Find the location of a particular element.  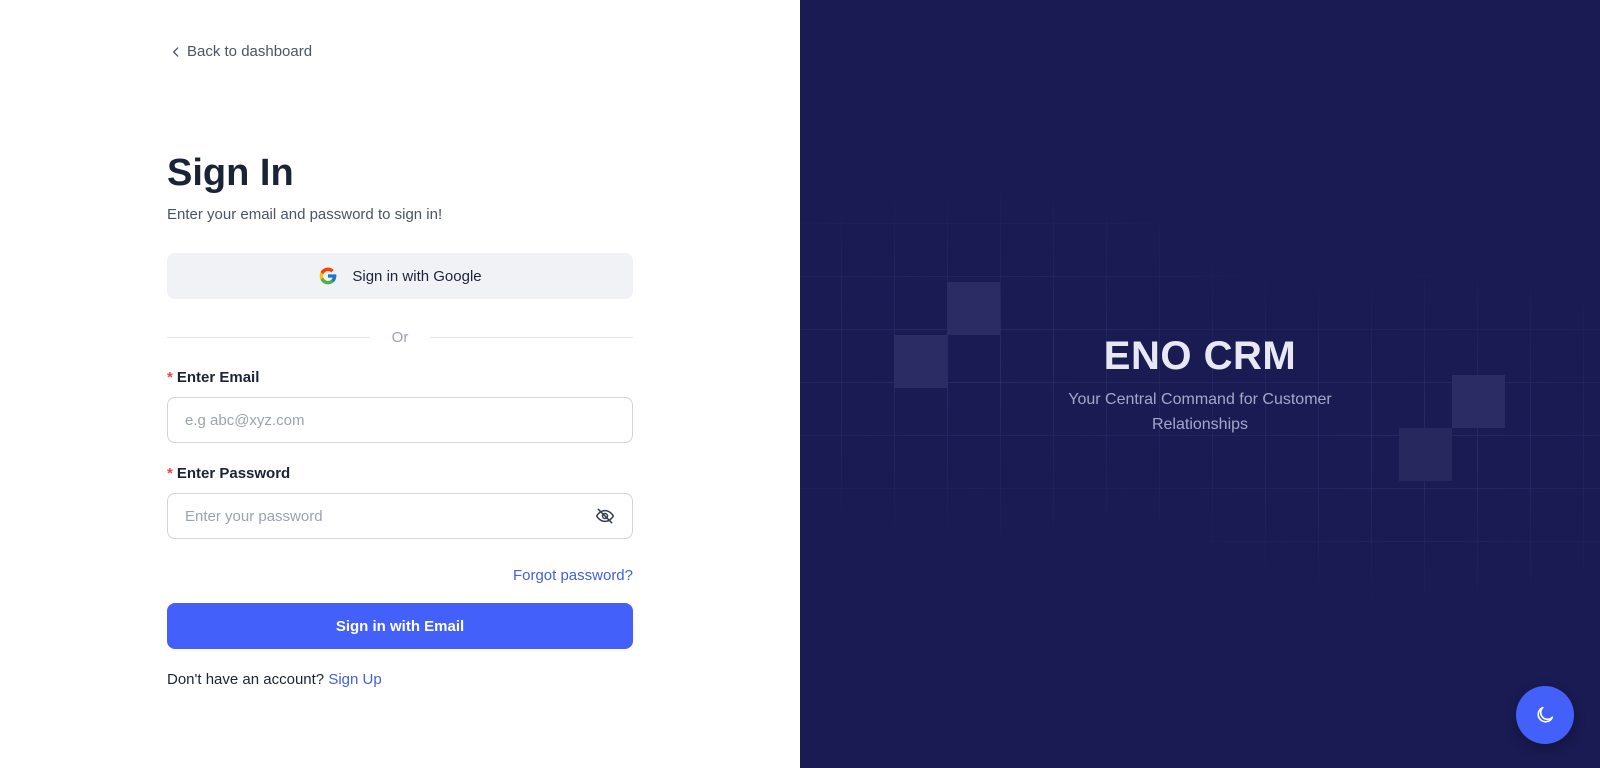

or-divider: Or is located at coordinates (400, 337).